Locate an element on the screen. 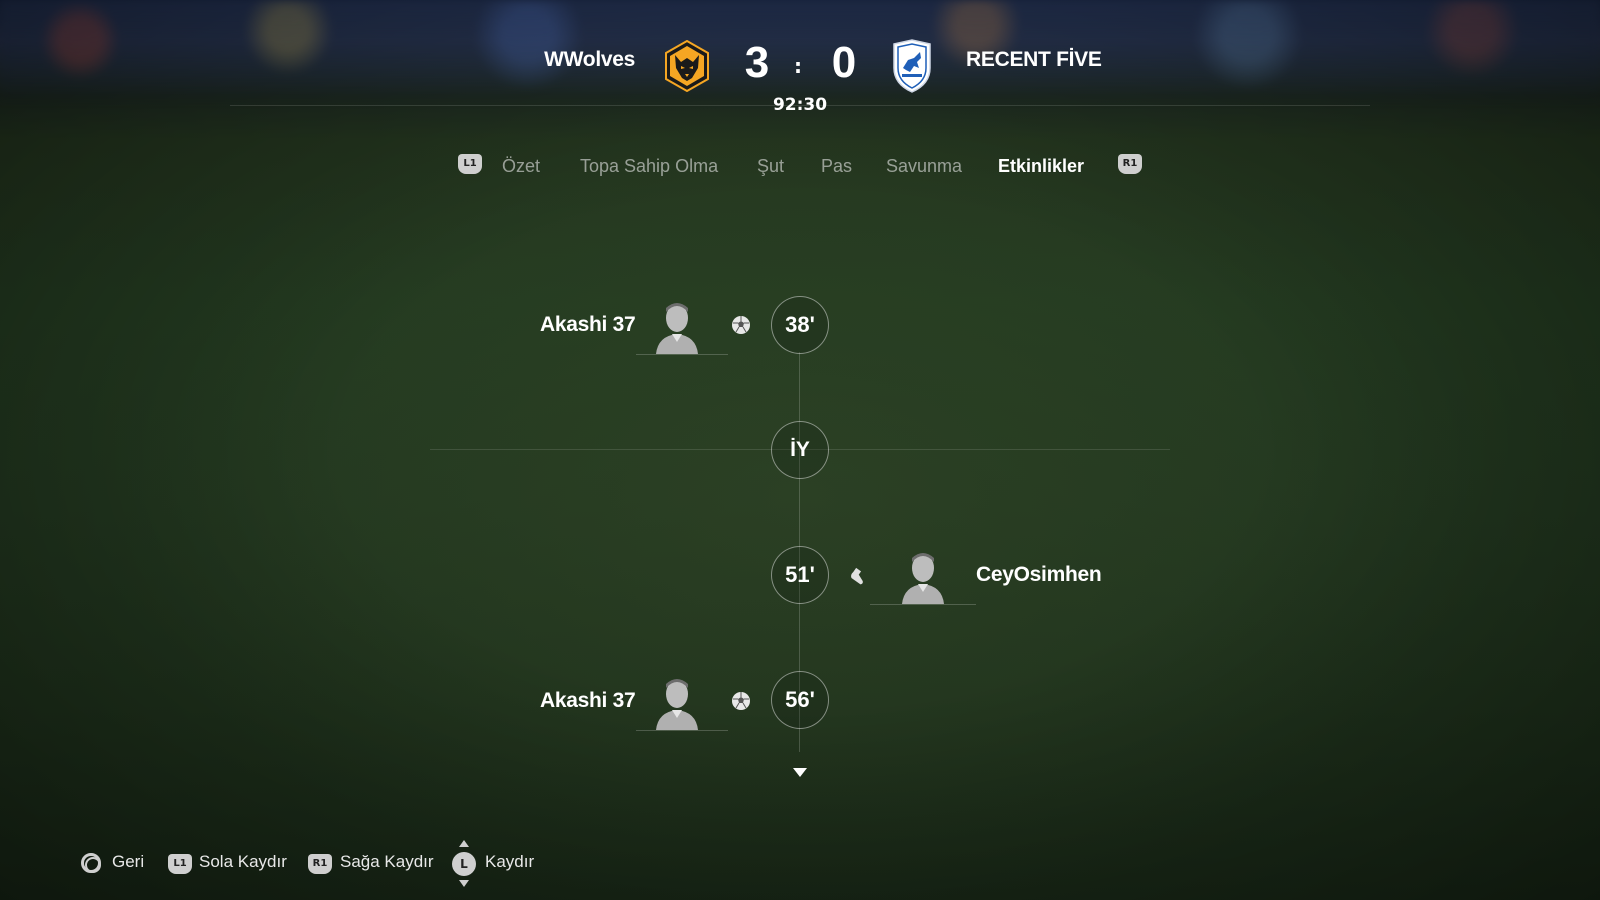 This screenshot has height=900, width=1600. assist-boot-icon is located at coordinates (857, 576).